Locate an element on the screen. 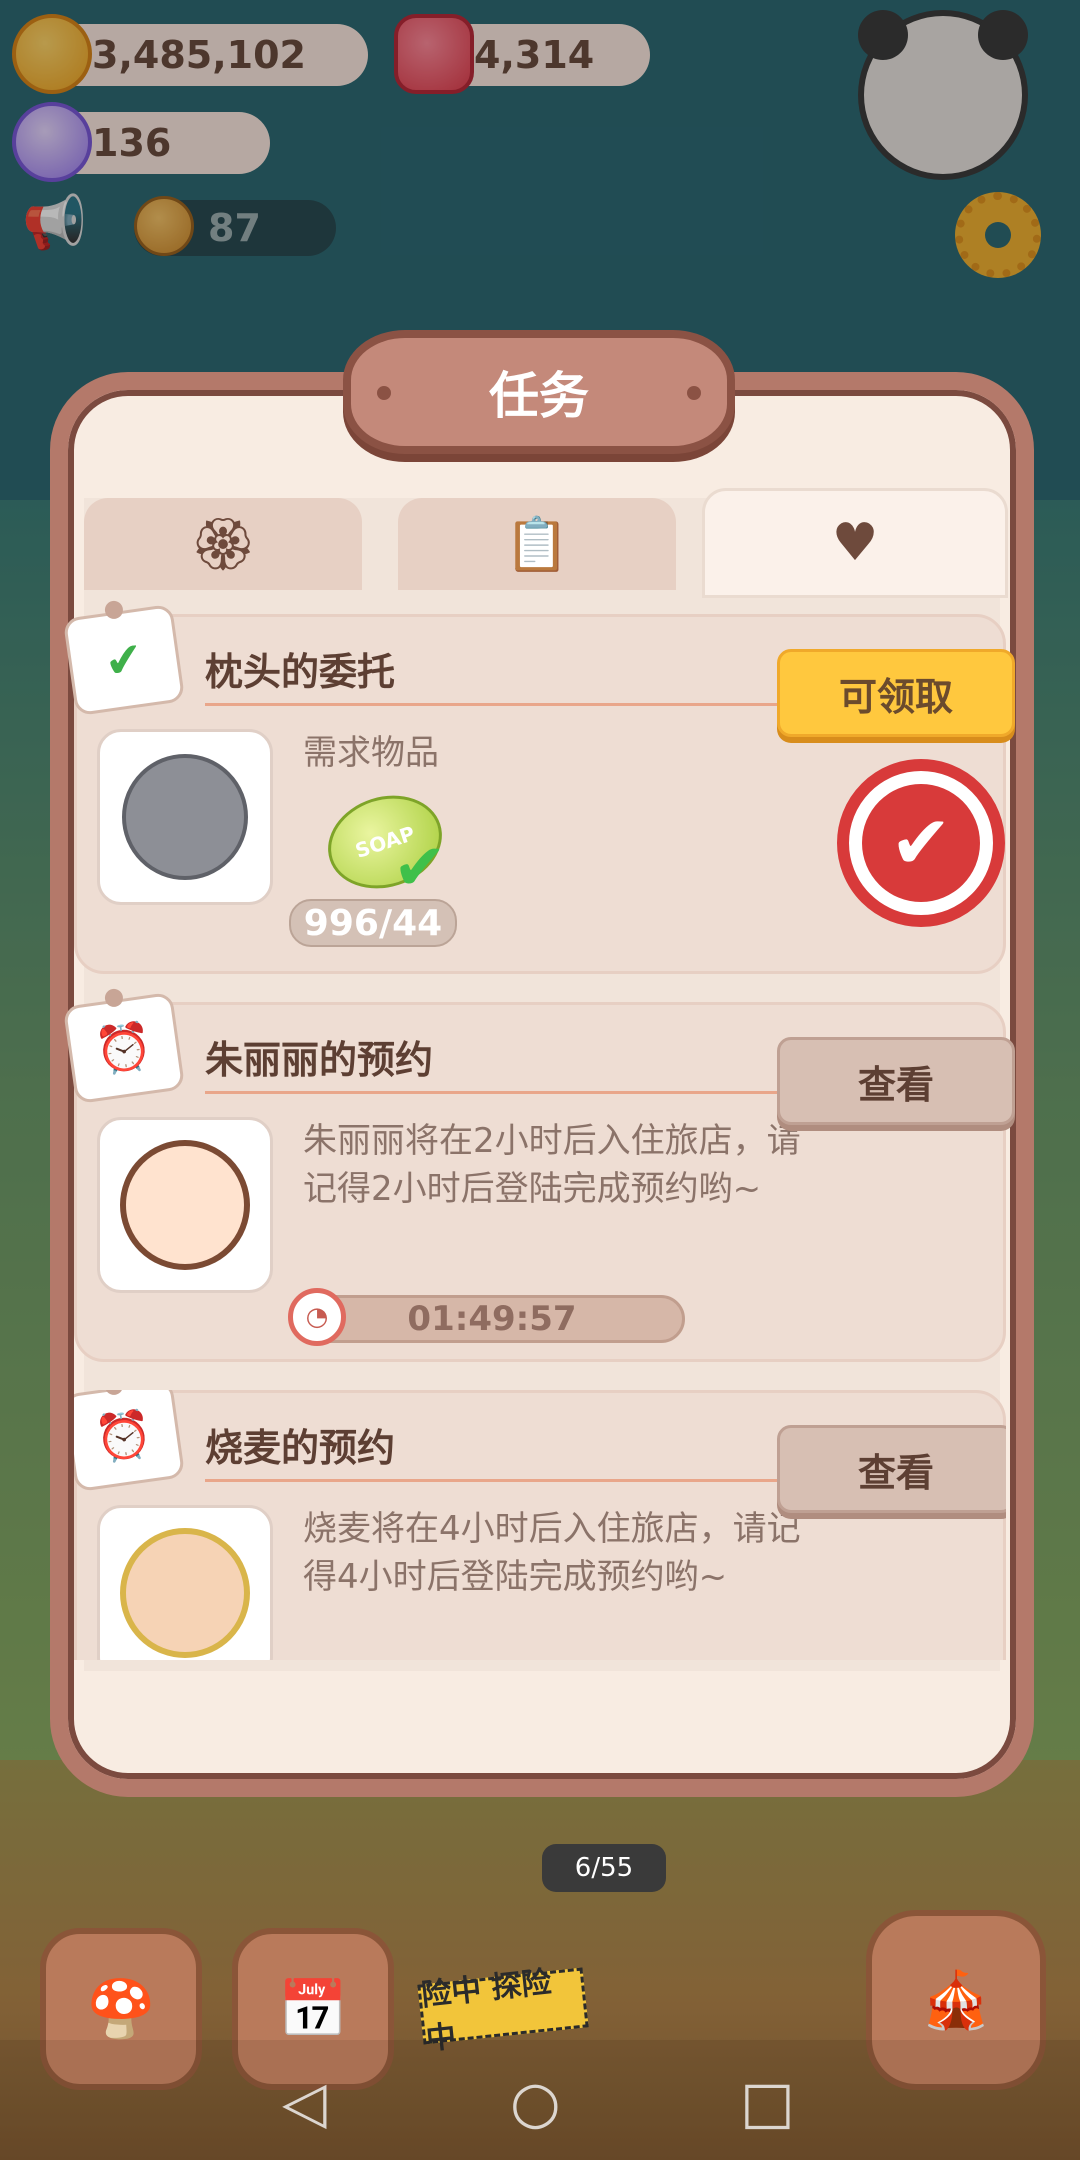  task-card-clip: ⏰ 烧麦的预约 烧麦将在4小时后入住旅店，请记得4小时后登陆完成预约哟~ 查看 is located at coordinates (540, 1525).